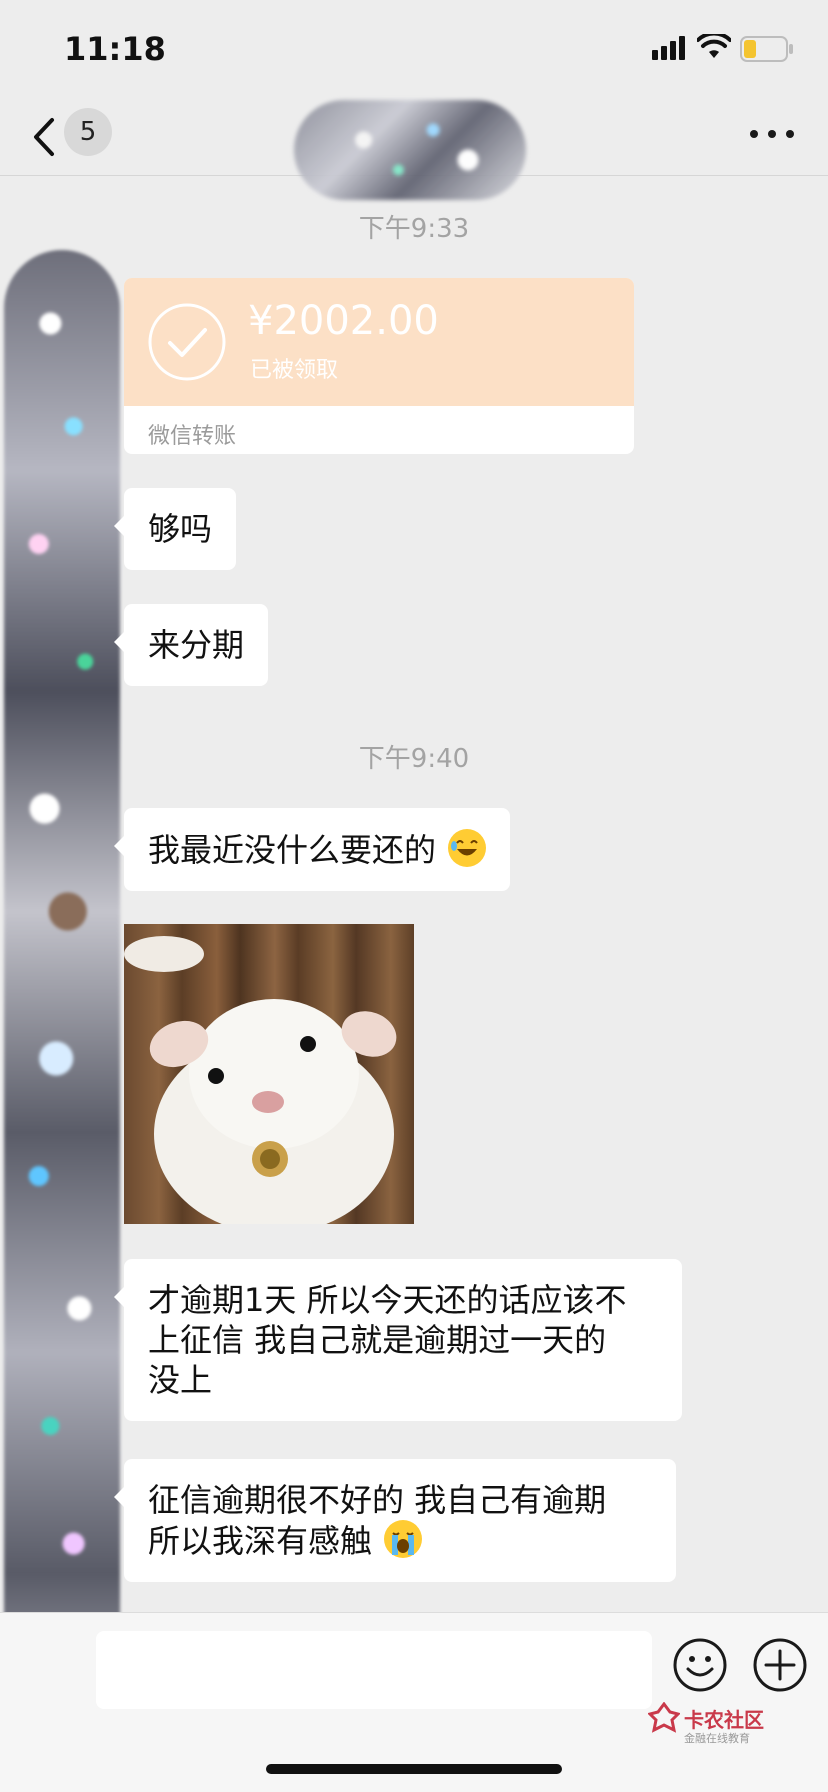  I want to click on timestamp: 下午9:33, so click(414, 229).